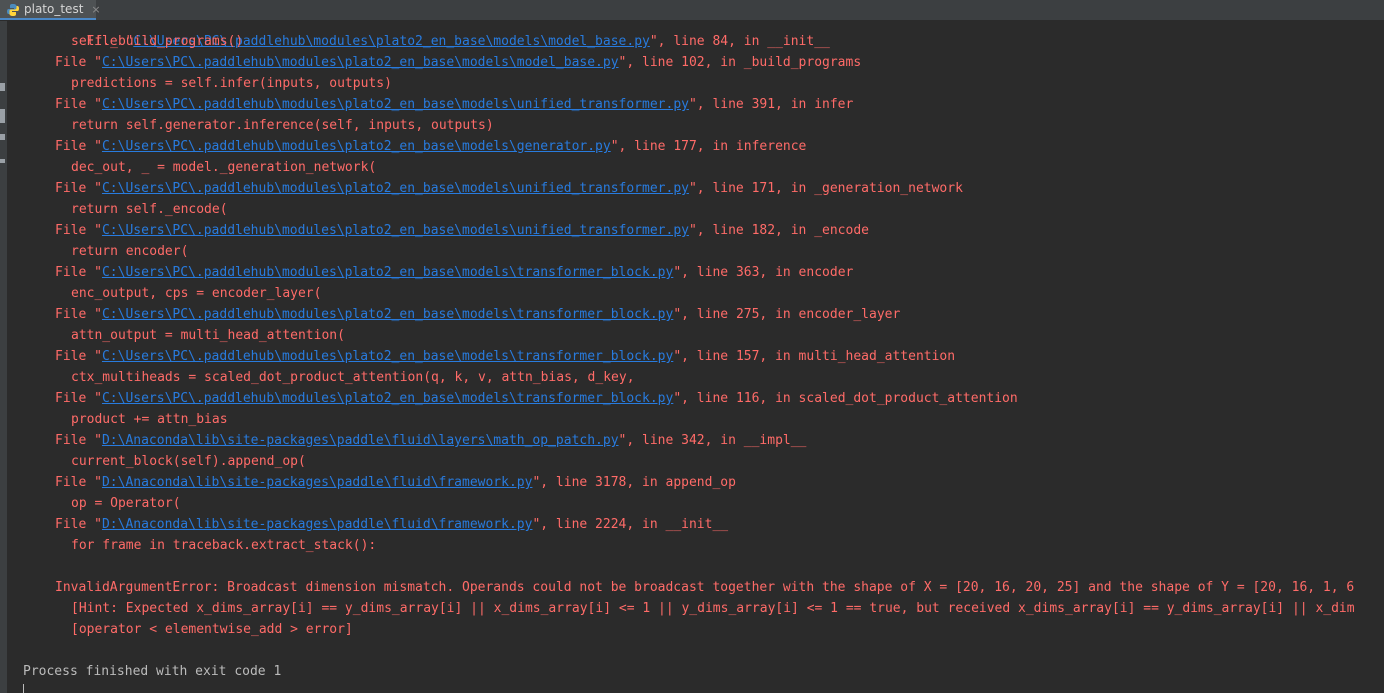 The height and width of the screenshot is (693, 1384). Describe the element at coordinates (95, 9) in the screenshot. I see `close-icon: ×` at that location.